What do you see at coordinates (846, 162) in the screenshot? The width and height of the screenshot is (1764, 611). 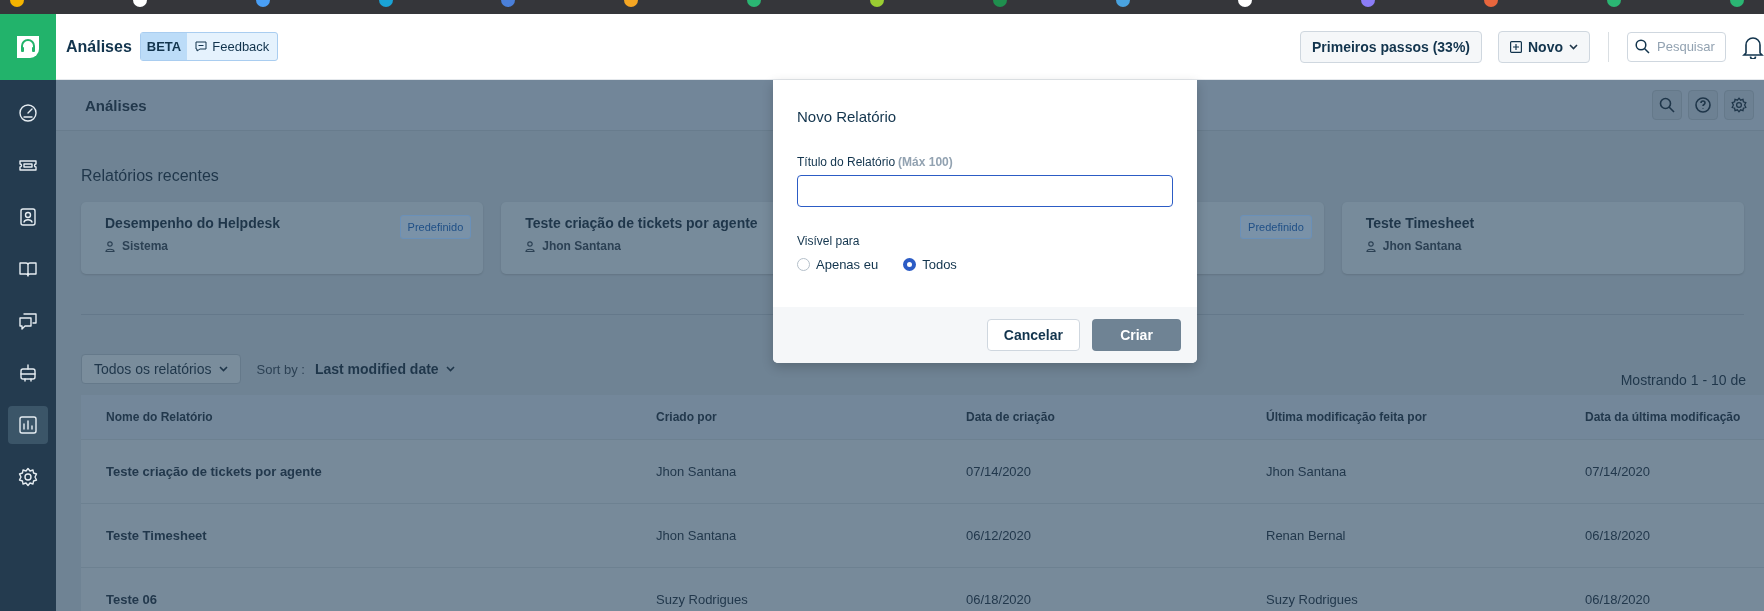 I see `field-label: Título do Relatório` at bounding box center [846, 162].